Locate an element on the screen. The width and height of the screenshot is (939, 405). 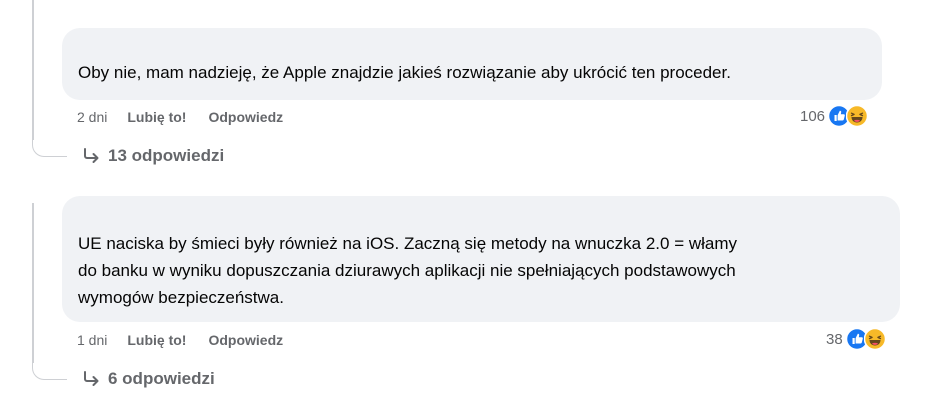
comment-time-2: 1 dni is located at coordinates (92, 340).